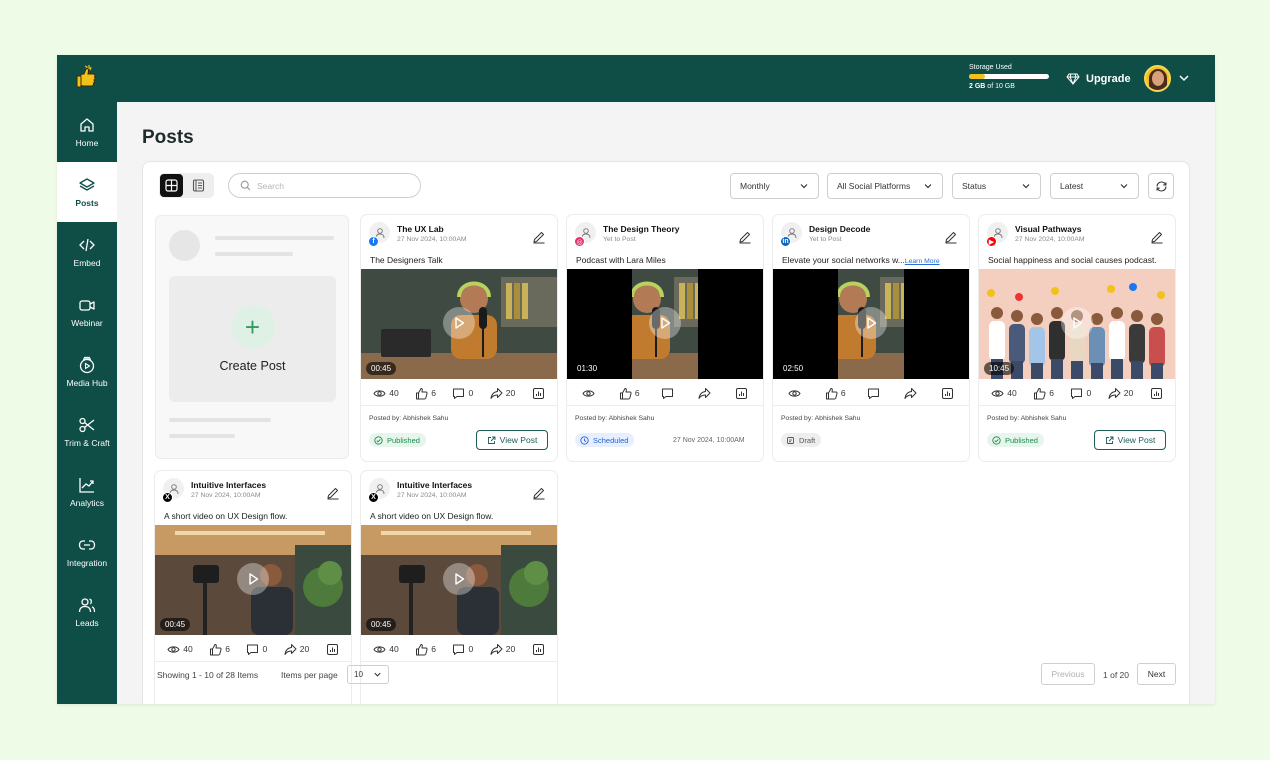 The width and height of the screenshot is (1270, 760). Describe the element at coordinates (1072, 186) in the screenshot. I see `sort-value: Latest` at that location.